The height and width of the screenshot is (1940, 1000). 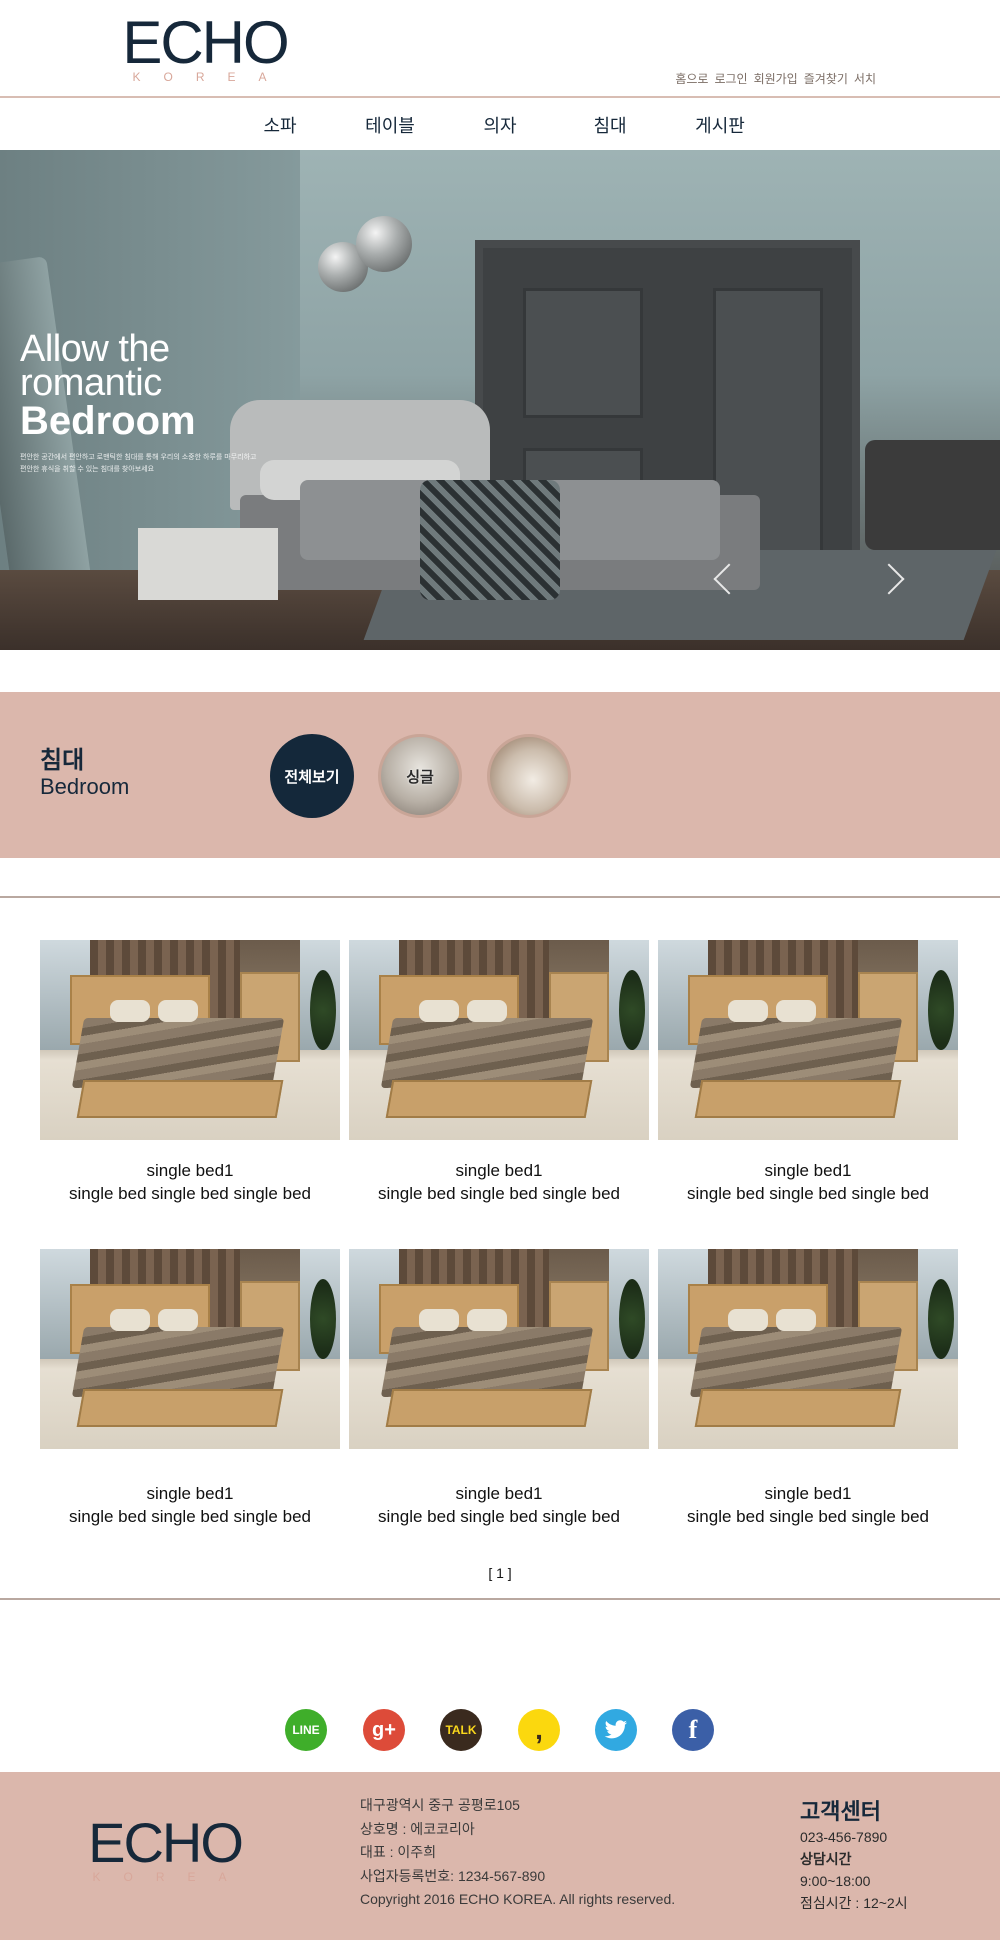 What do you see at coordinates (211, 77) in the screenshot?
I see `logo-subtext: KOREA` at bounding box center [211, 77].